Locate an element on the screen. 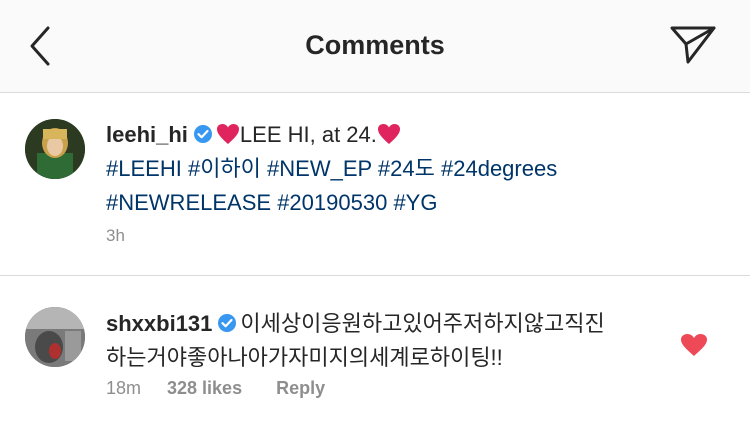  hashtag-link: #20190530 is located at coordinates (332, 202).